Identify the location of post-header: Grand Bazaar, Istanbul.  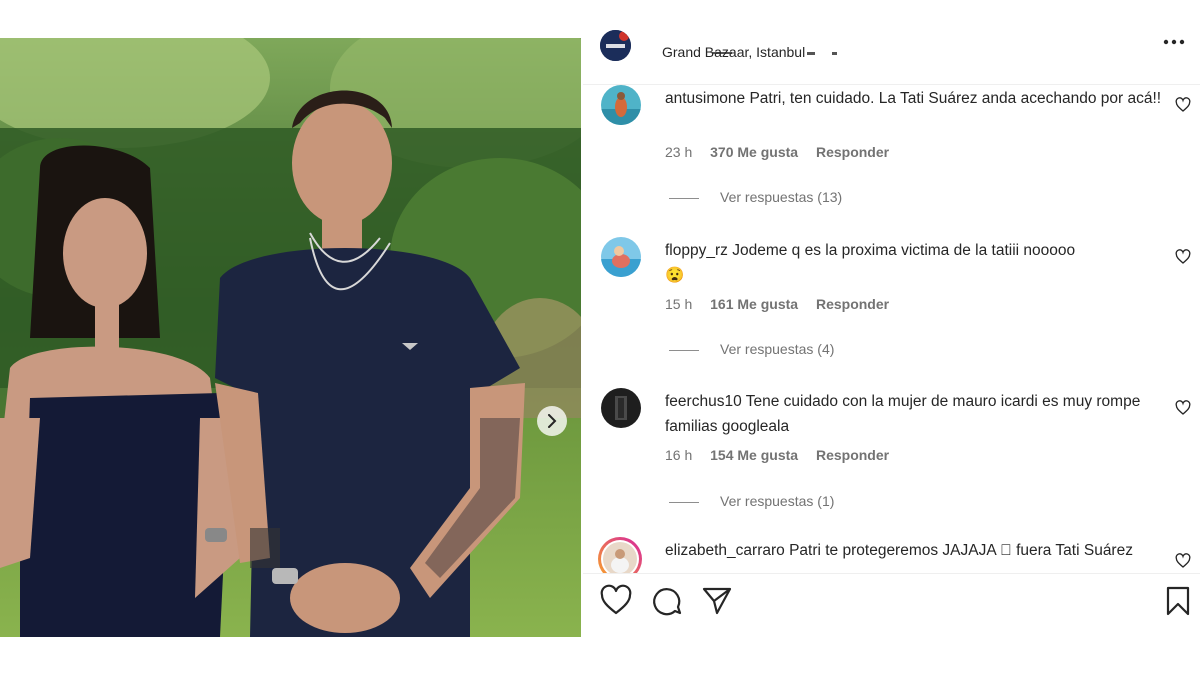
(891, 54).